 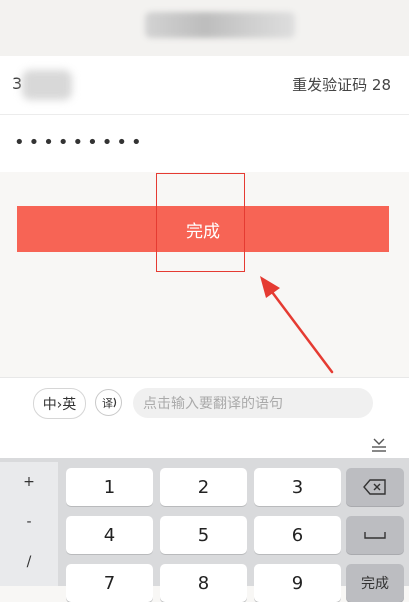 What do you see at coordinates (17, 83) in the screenshot?
I see `phone-number-prefix: 3` at bounding box center [17, 83].